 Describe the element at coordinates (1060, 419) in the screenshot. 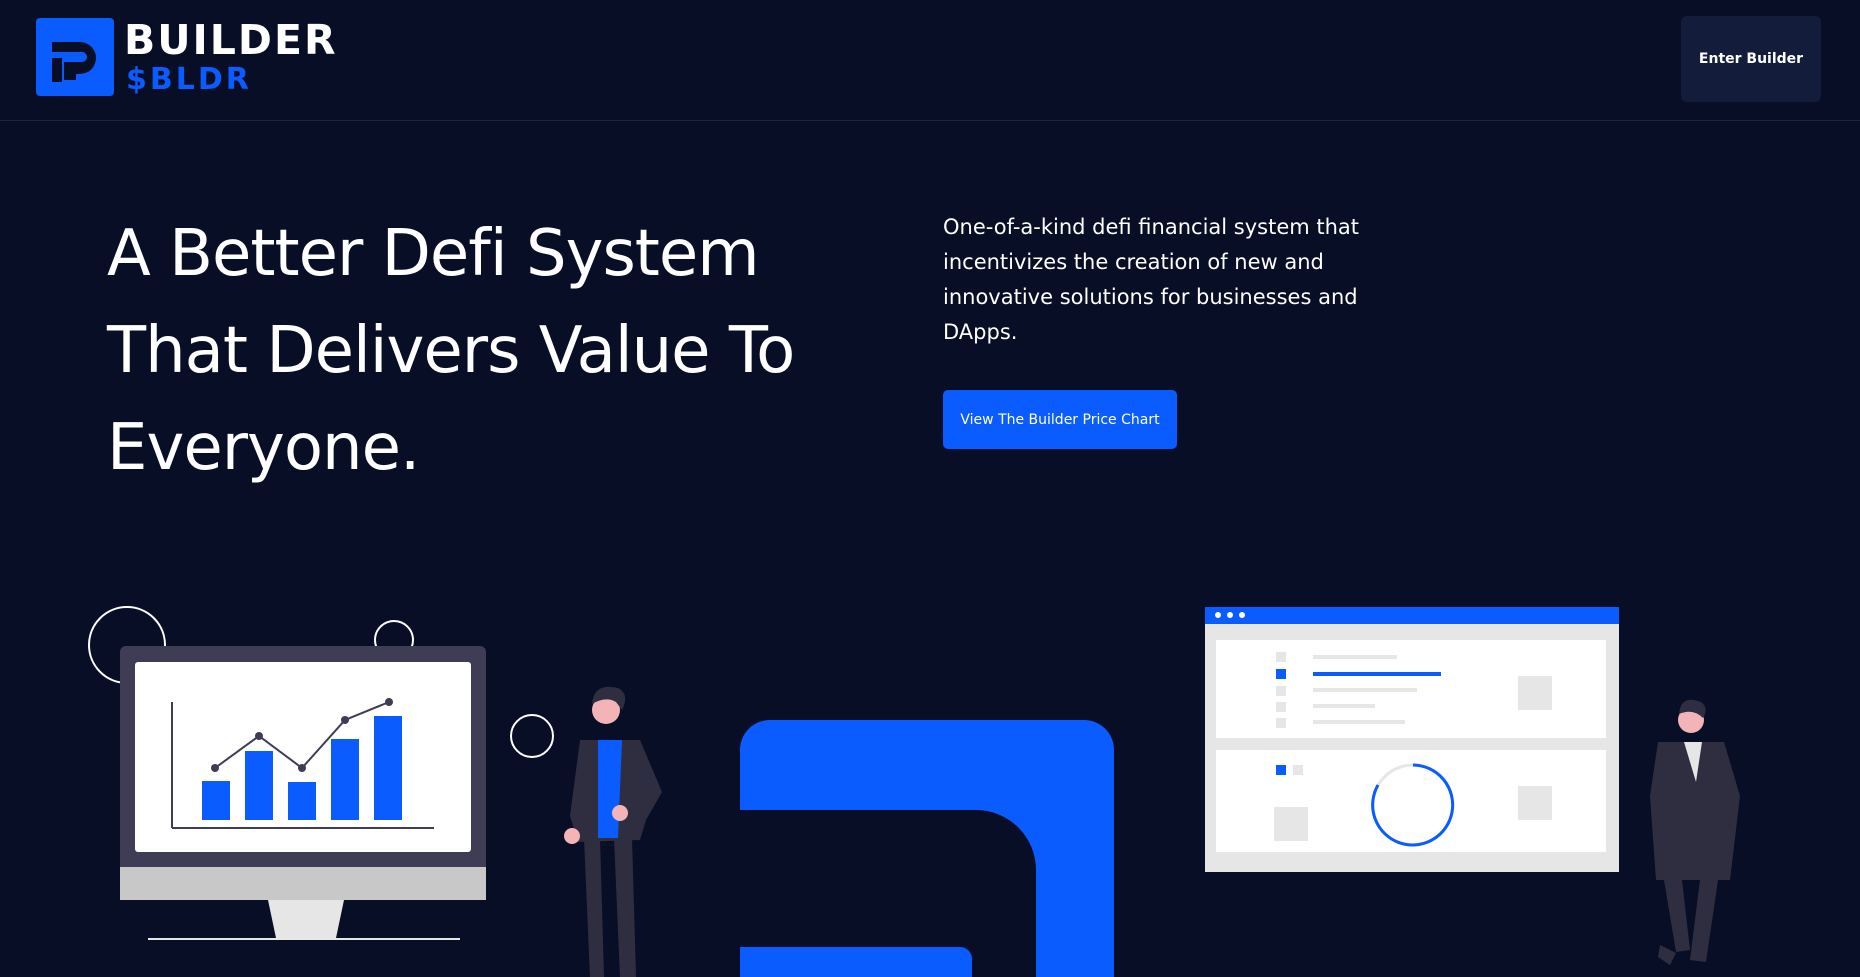

I see `view-price-chart-button: View The Builder Price Chart` at that location.